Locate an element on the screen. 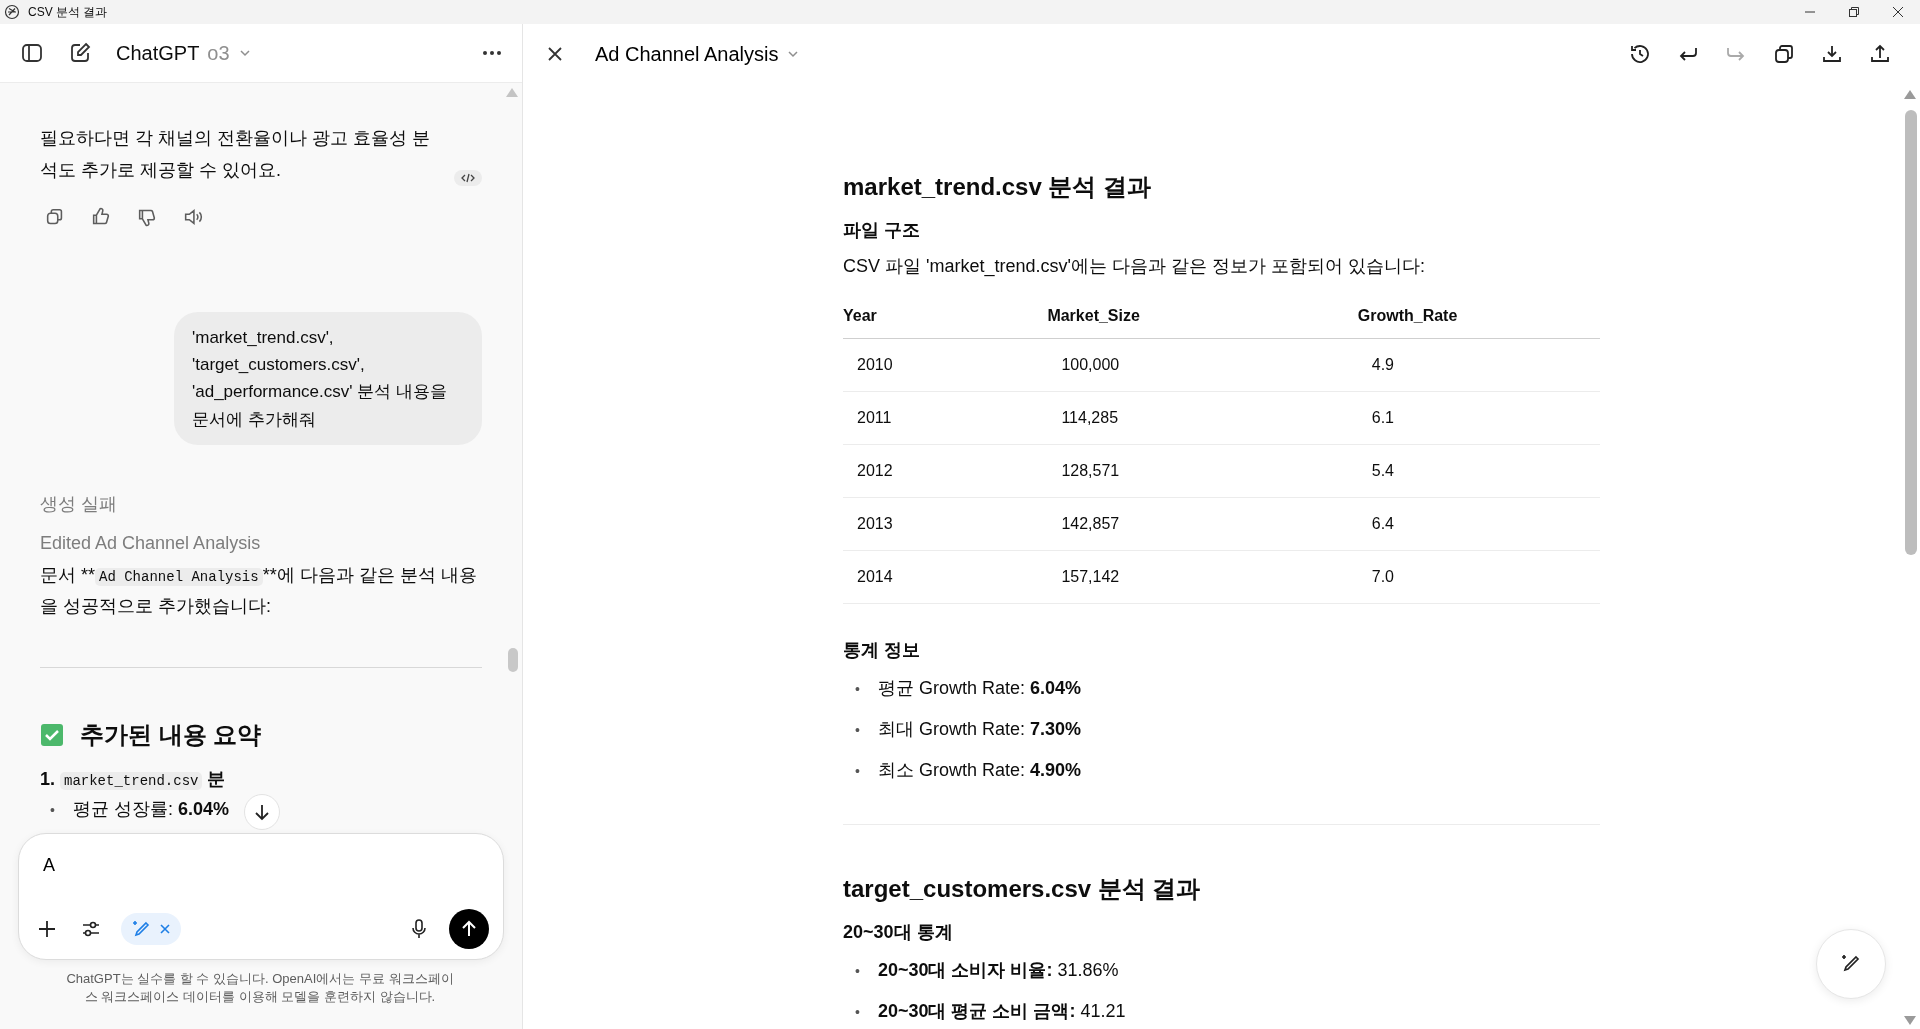 Image resolution: width=1920 pixels, height=1029 pixels. scroll-down-icon is located at coordinates (262, 812).